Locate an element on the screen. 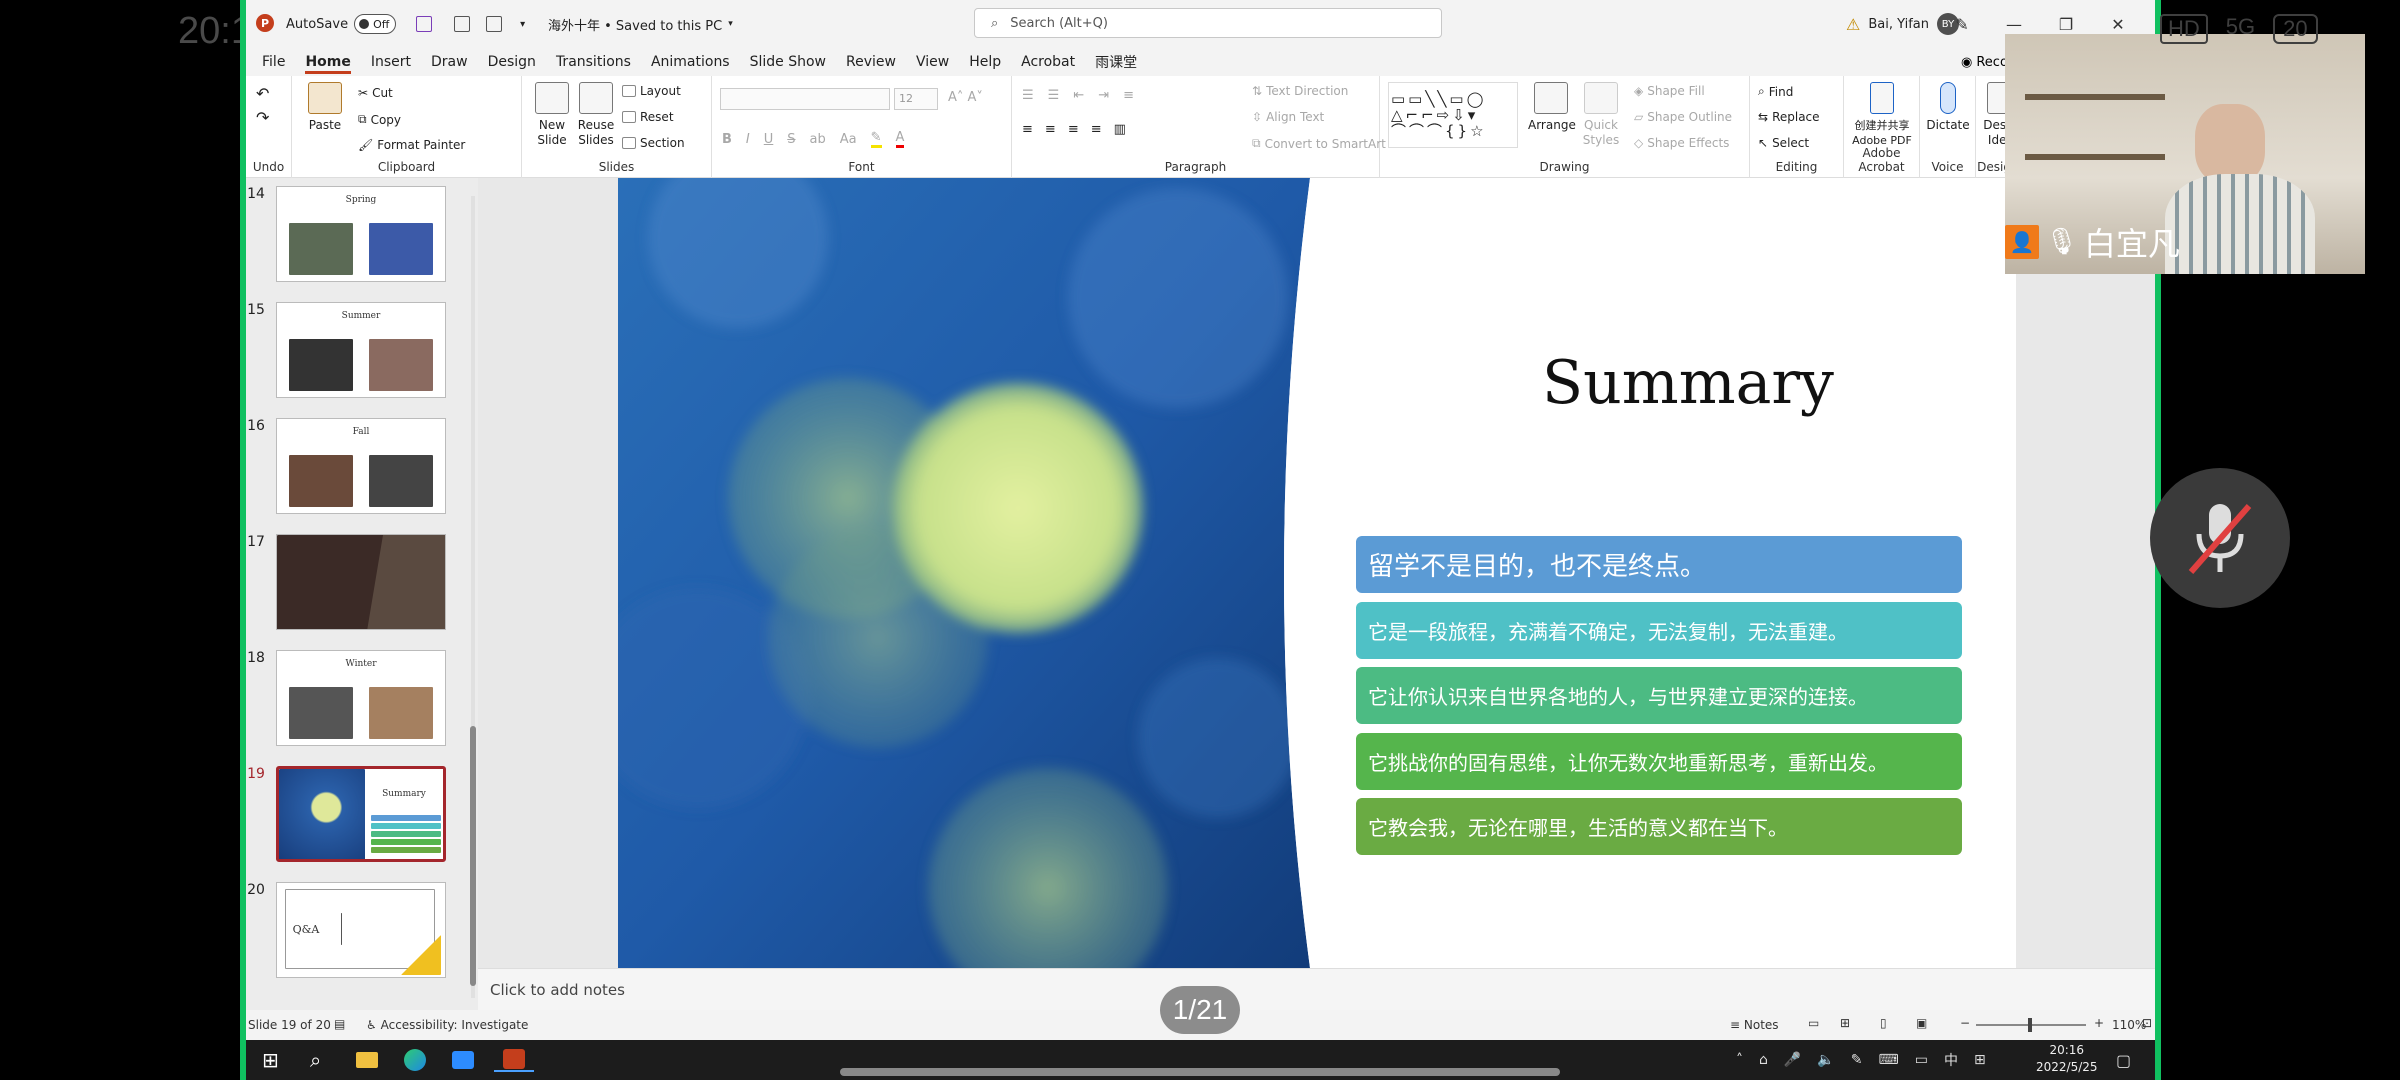 Image resolution: width=2400 pixels, height=1080 pixels. tab-3: Draw is located at coordinates (449, 62).